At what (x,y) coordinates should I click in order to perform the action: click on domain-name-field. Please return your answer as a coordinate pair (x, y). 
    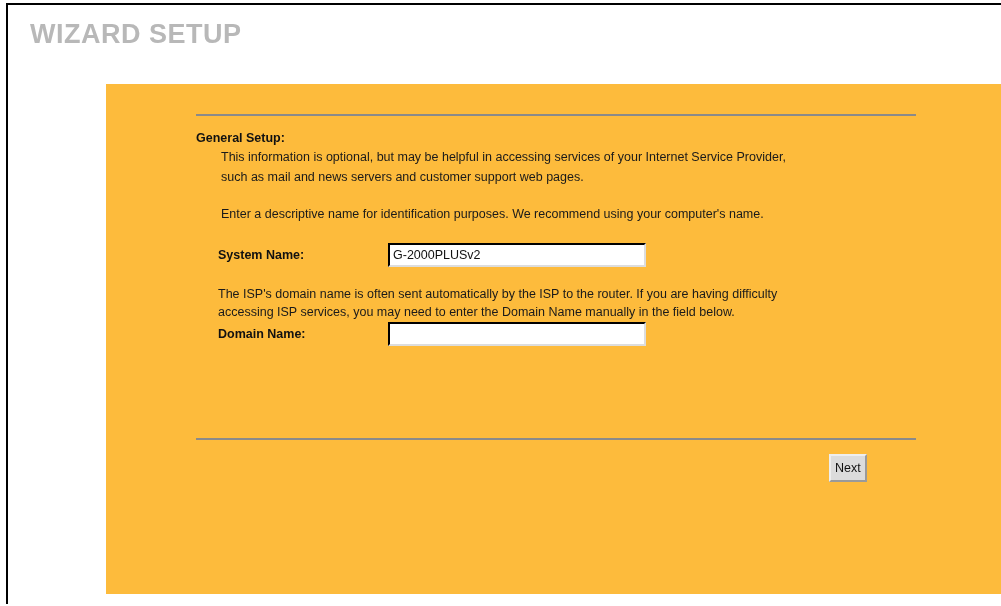
    Looking at the image, I should click on (517, 334).